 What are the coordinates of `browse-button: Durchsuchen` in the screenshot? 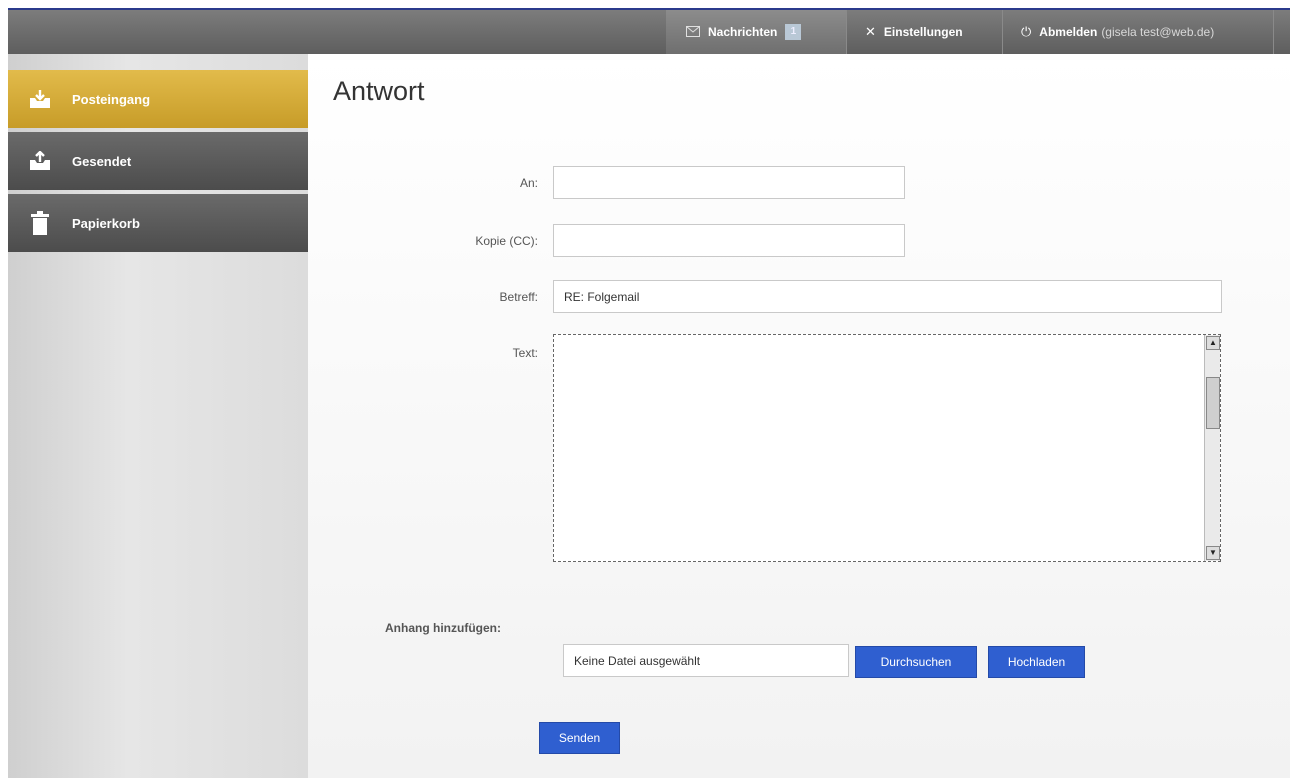 It's located at (916, 662).